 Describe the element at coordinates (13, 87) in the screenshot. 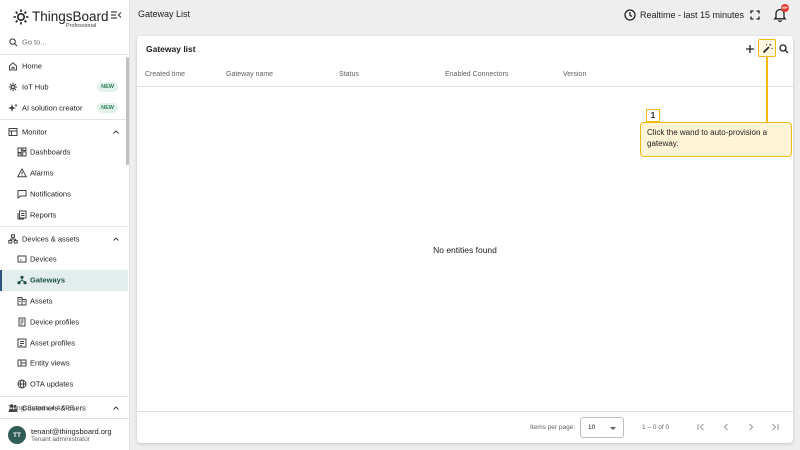

I see `hub-icon` at that location.